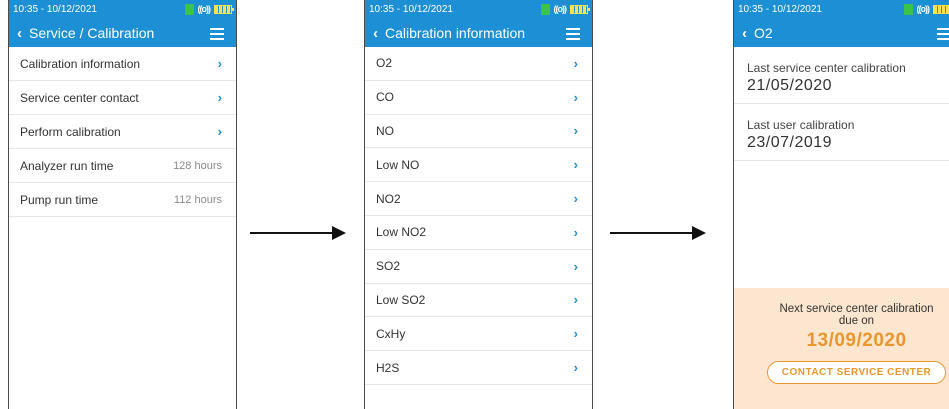  What do you see at coordinates (385, 130) in the screenshot?
I see `gas-label: NO` at bounding box center [385, 130].